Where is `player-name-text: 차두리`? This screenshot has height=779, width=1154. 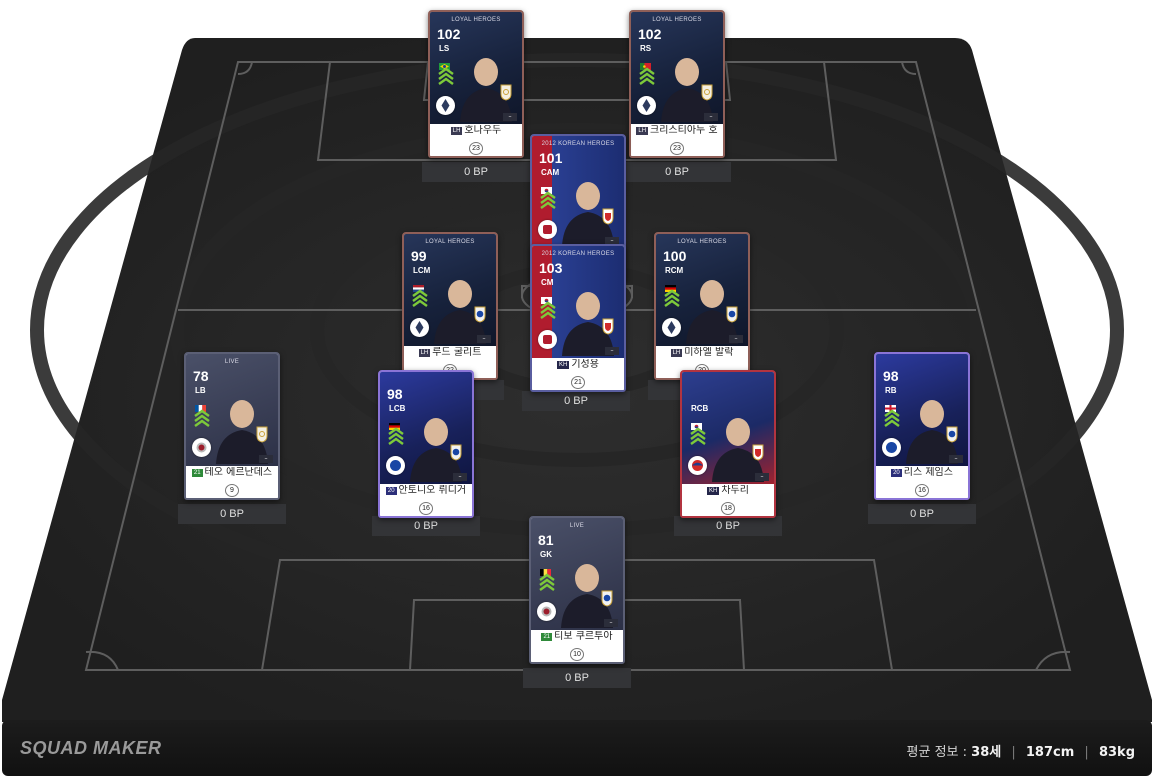
player-name-text: 차두리 is located at coordinates (735, 490).